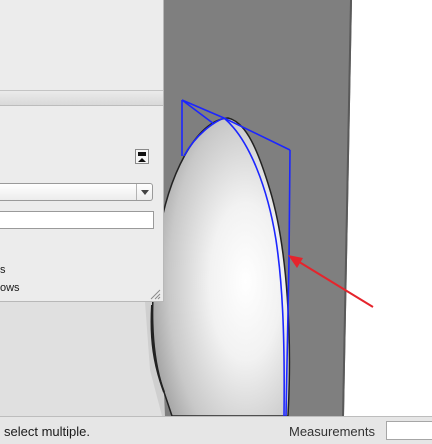 The image size is (432, 444). What do you see at coordinates (77, 220) in the screenshot?
I see `name-field` at bounding box center [77, 220].